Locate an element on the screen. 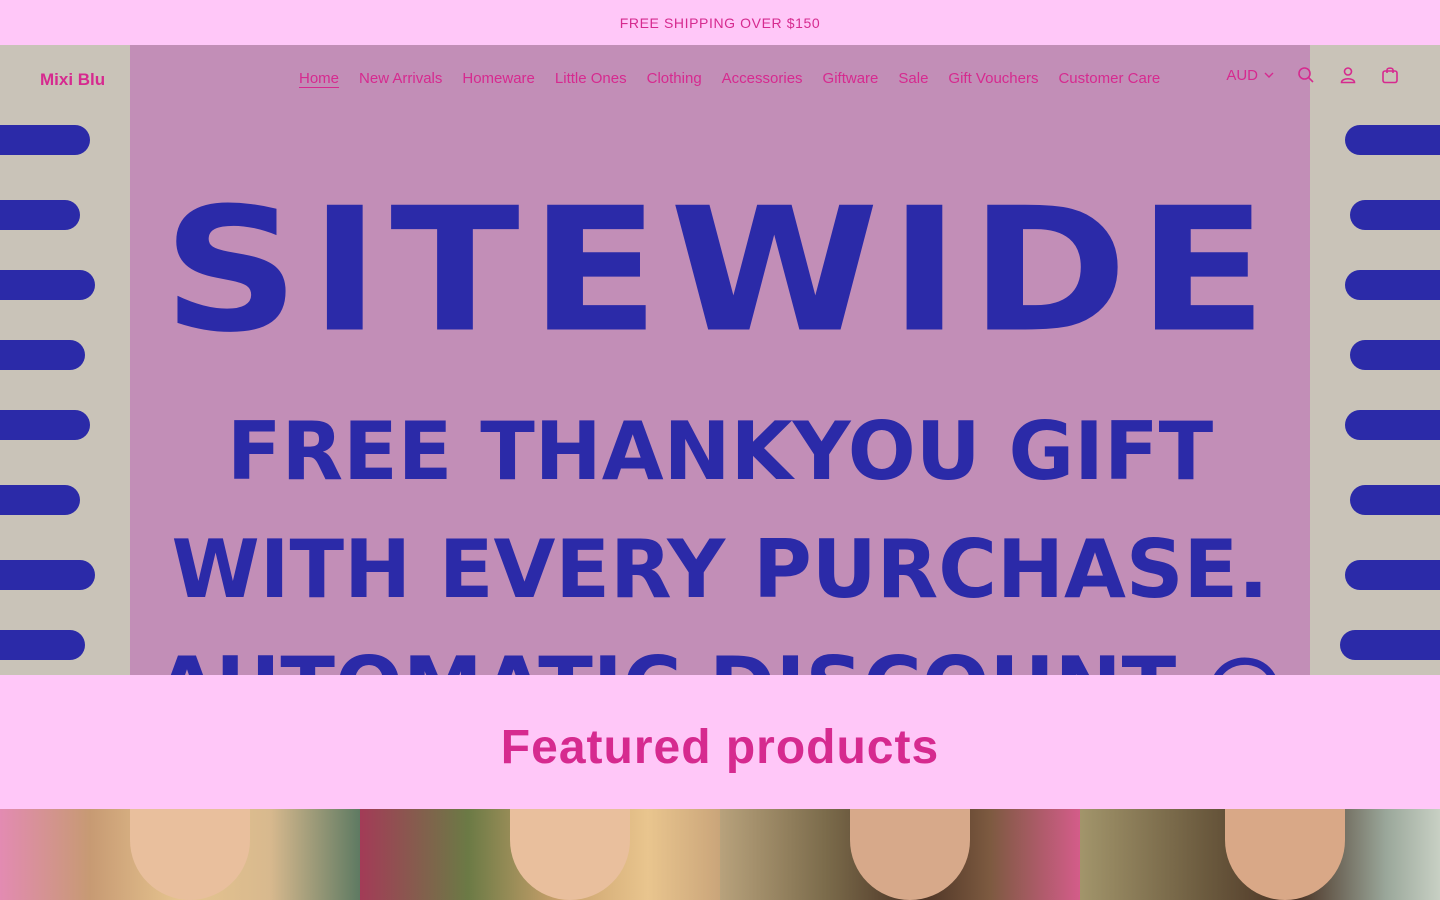 This screenshot has height=900, width=1440. nav-item-little-ones: Little Ones is located at coordinates (591, 78).